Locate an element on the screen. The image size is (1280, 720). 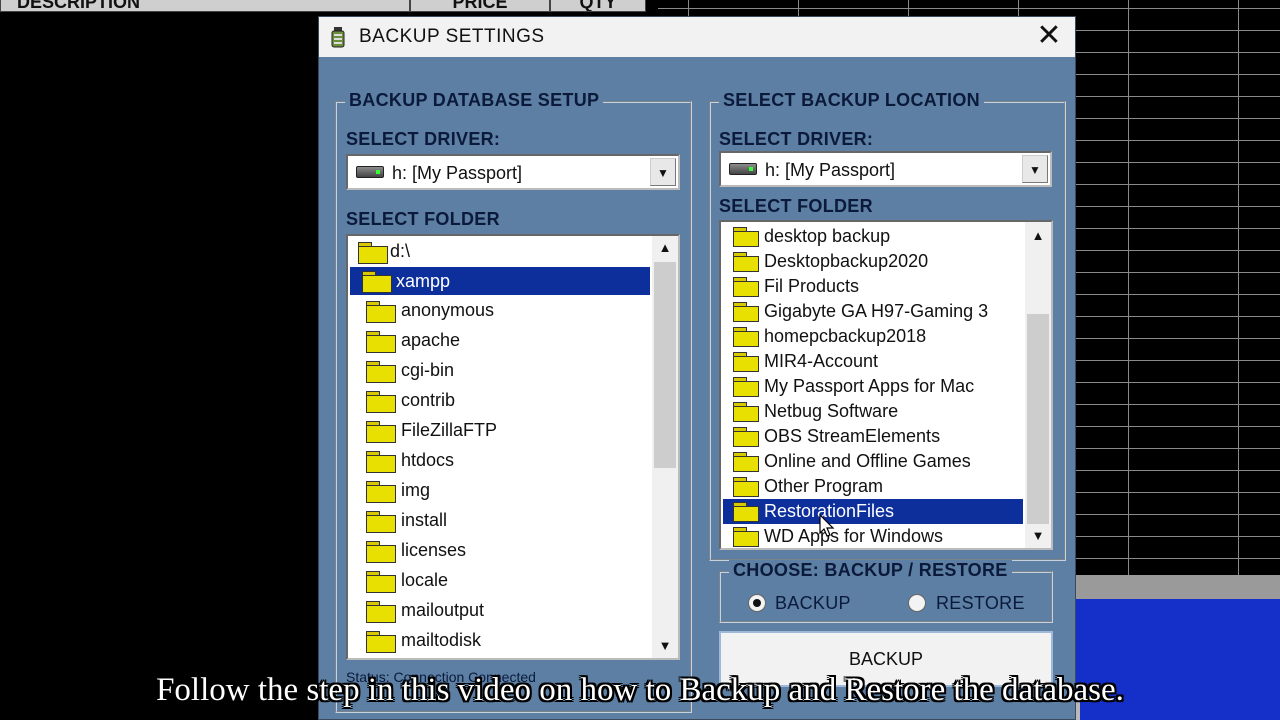
list-item-label: Netbug Software is located at coordinates (831, 411).